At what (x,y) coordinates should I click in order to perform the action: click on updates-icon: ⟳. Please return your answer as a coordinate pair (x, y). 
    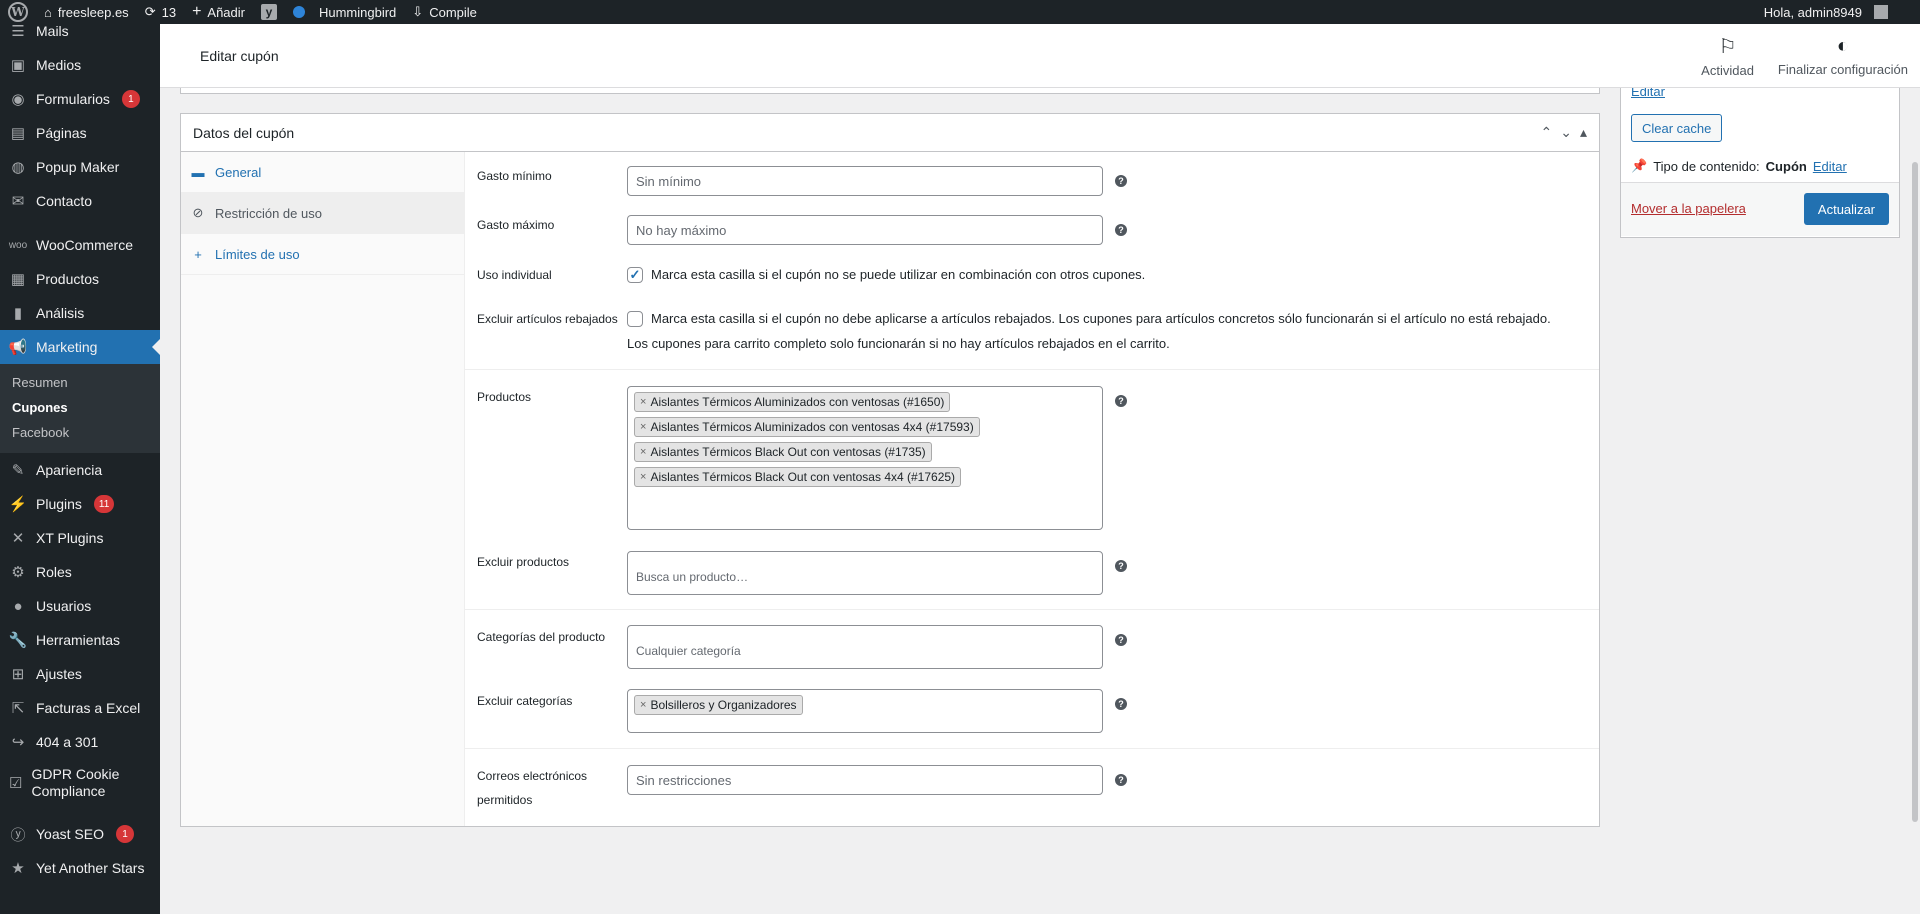
    Looking at the image, I should click on (150, 11).